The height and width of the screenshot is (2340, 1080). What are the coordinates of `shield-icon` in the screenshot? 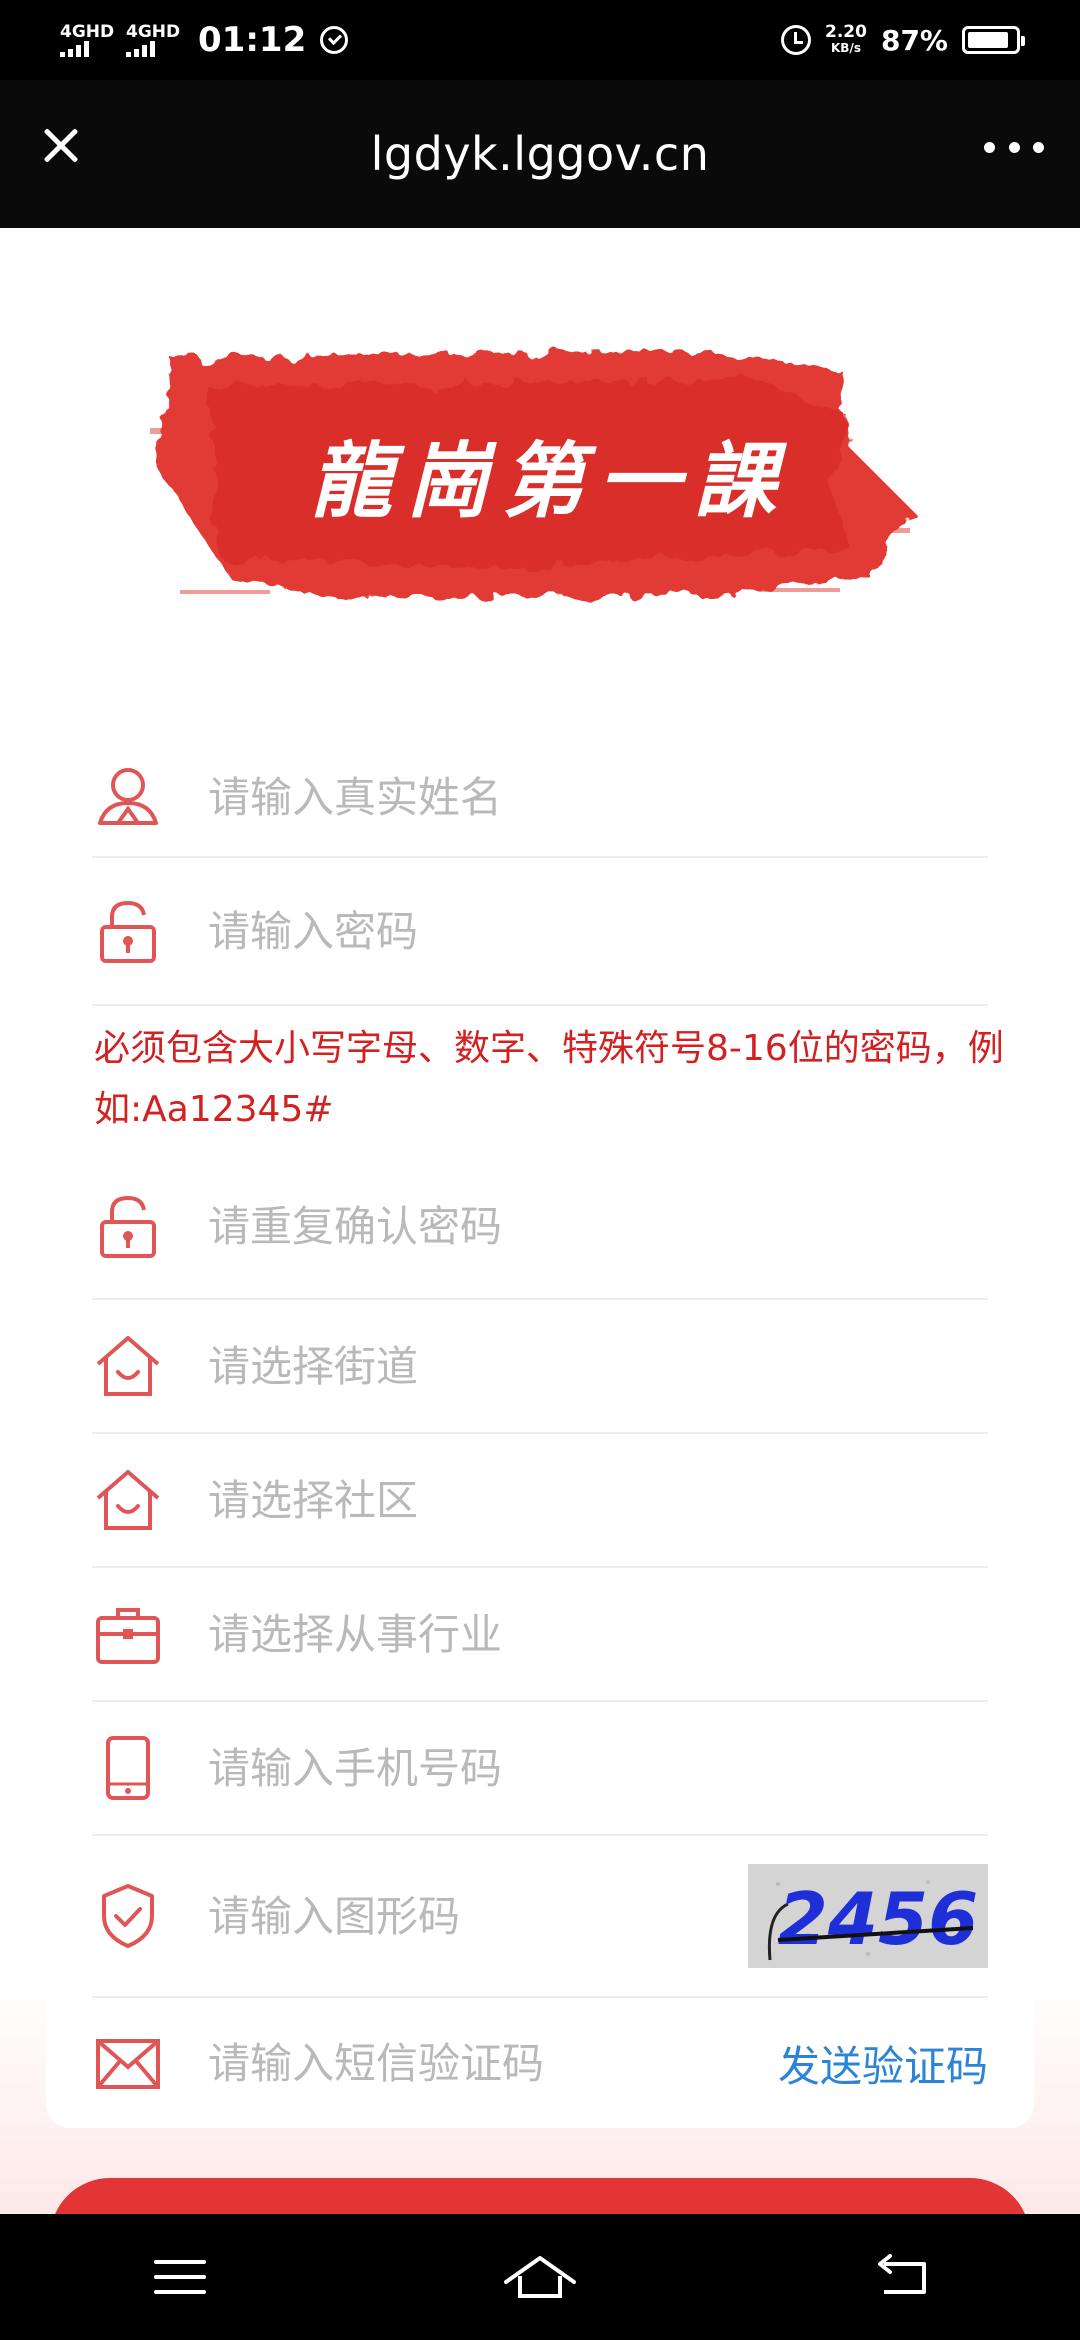 It's located at (128, 1916).